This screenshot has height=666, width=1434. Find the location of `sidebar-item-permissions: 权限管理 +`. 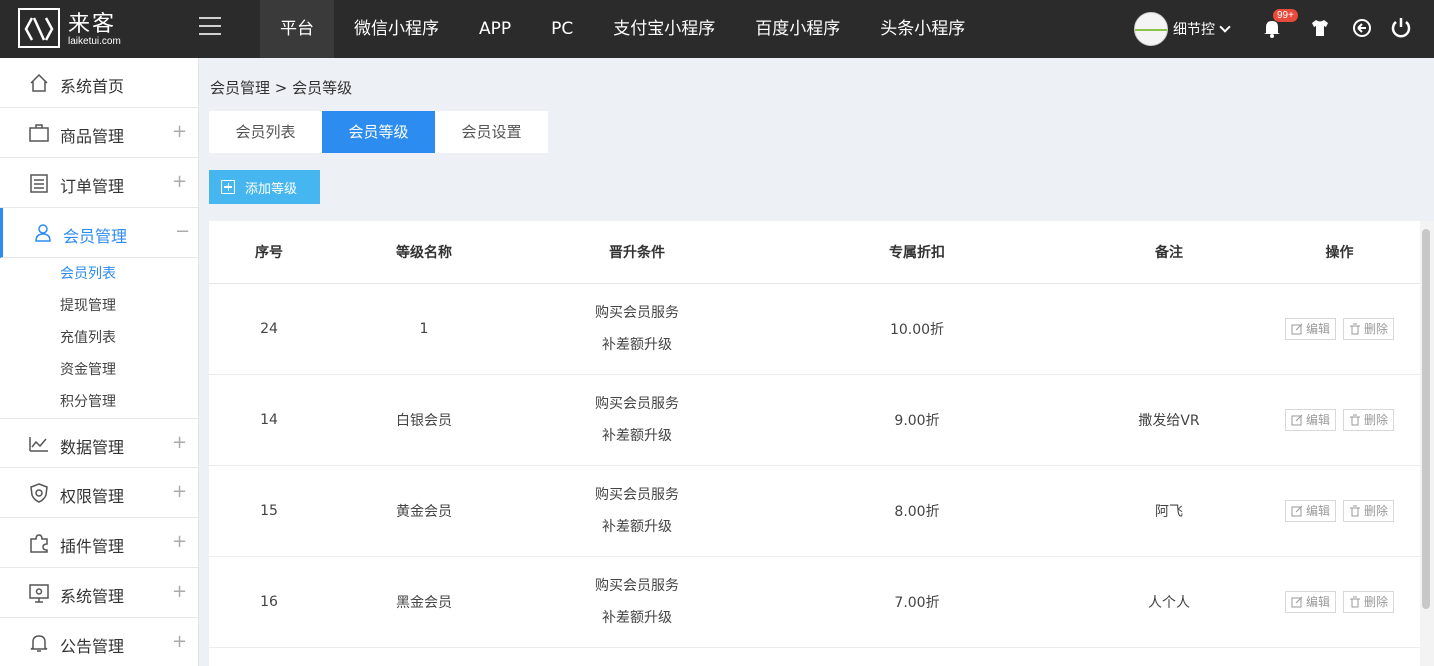

sidebar-item-permissions: 权限管理 + is located at coordinates (99, 493).